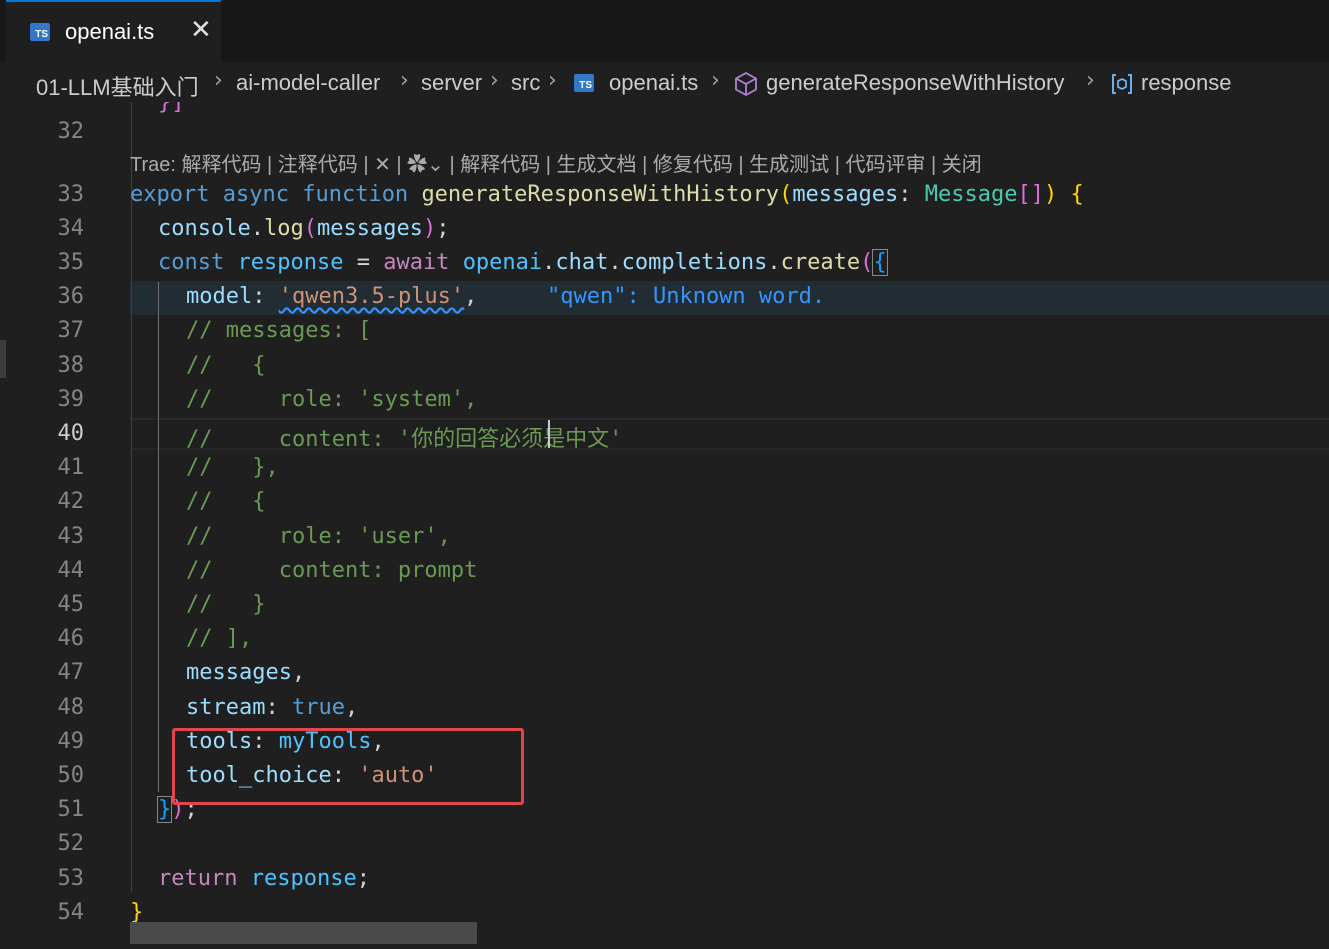 This screenshot has height=949, width=1329. I want to click on line-number: 49, so click(71, 741).